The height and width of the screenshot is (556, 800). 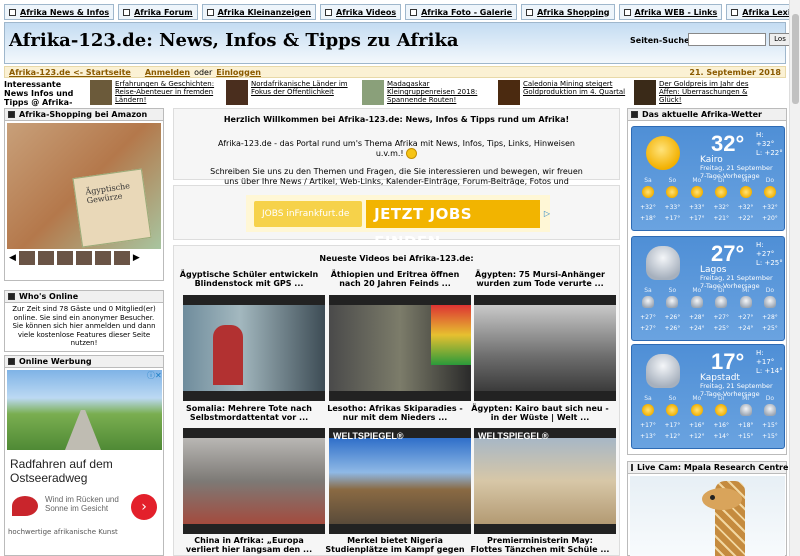 I want to click on ad-arrow-button: ›, so click(x=144, y=507).